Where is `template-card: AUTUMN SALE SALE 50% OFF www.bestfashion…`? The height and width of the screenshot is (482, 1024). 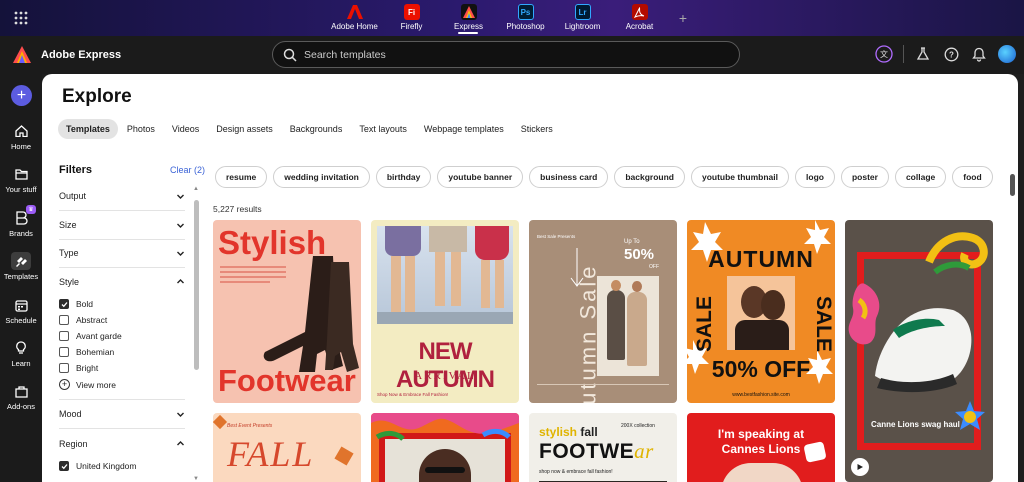 template-card: AUTUMN SALE SALE 50% OFF www.bestfashion… is located at coordinates (761, 311).